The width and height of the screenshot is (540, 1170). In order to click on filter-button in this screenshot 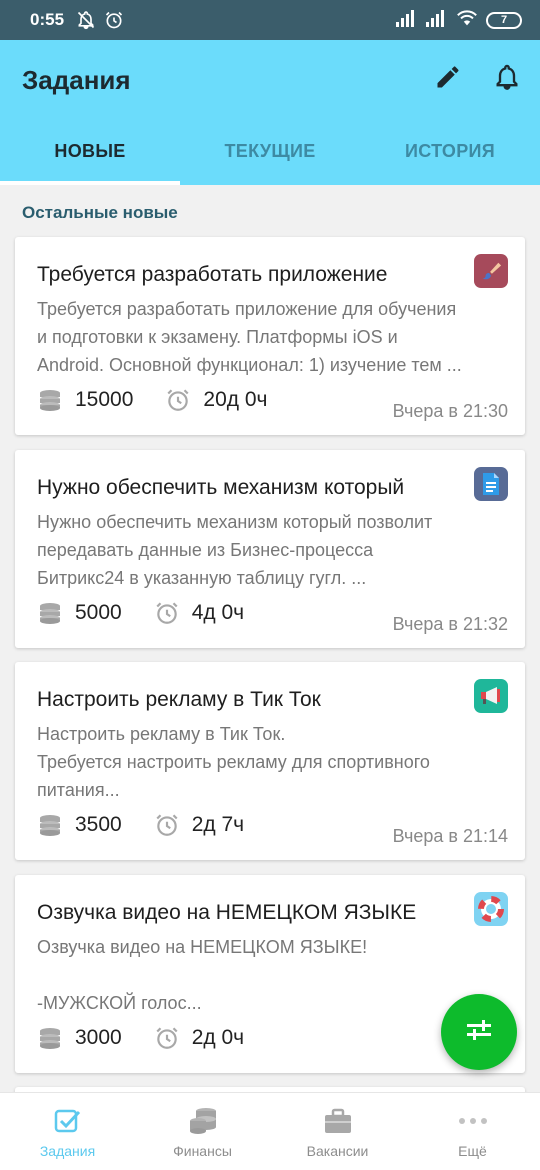, I will do `click(479, 1032)`.